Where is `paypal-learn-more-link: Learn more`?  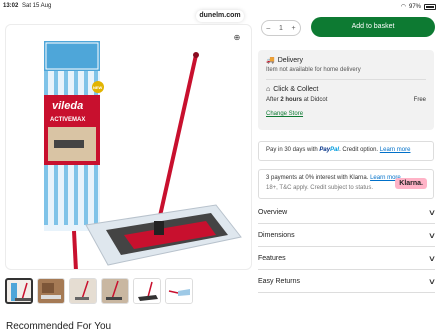 paypal-learn-more-link: Learn more is located at coordinates (395, 150).